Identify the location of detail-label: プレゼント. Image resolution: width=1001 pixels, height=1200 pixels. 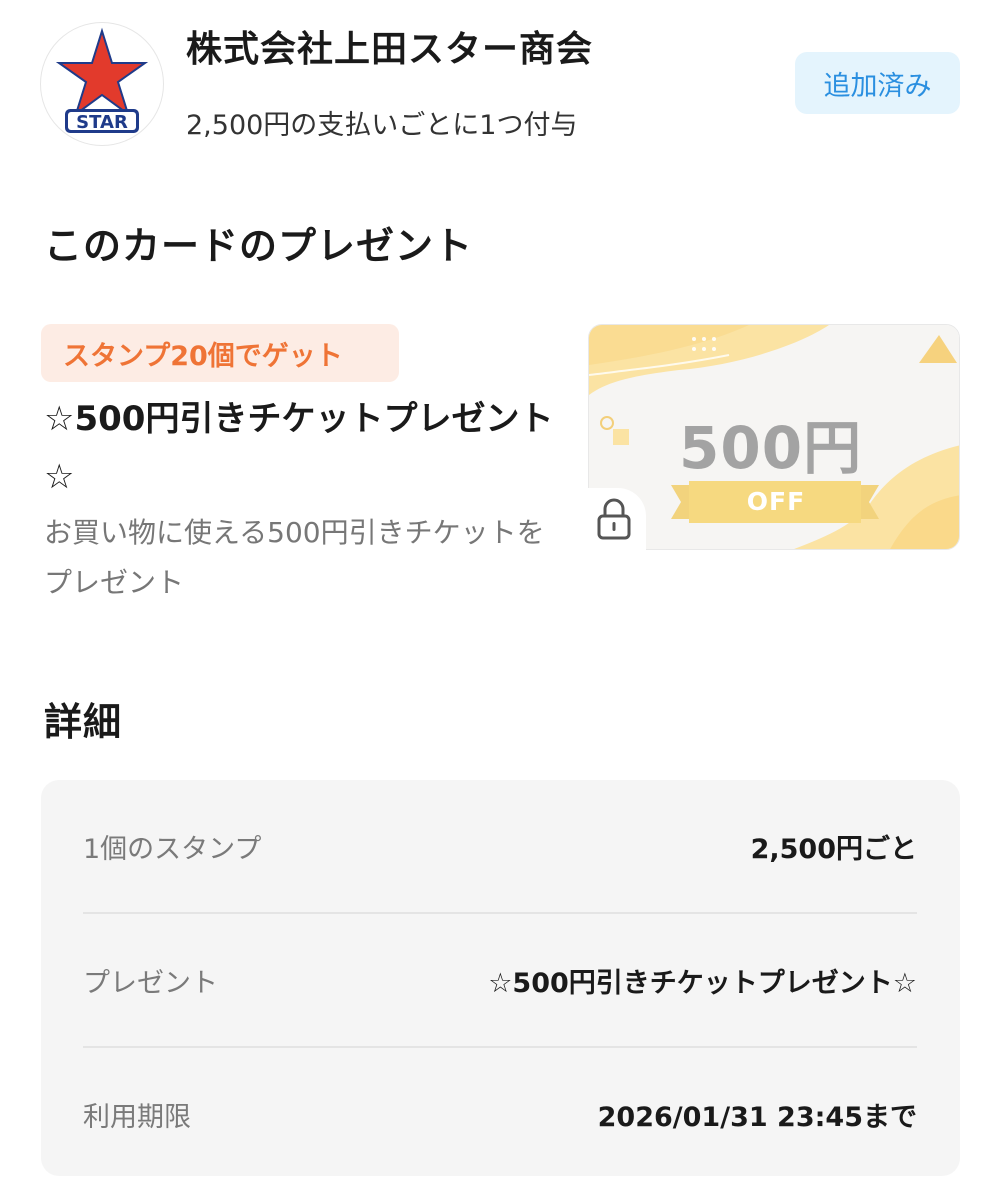
(150, 983).